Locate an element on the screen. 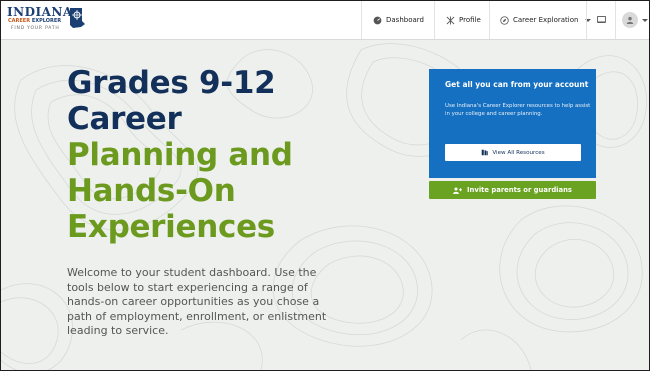 The height and width of the screenshot is (371, 650). add-user-icon is located at coordinates (458, 190).